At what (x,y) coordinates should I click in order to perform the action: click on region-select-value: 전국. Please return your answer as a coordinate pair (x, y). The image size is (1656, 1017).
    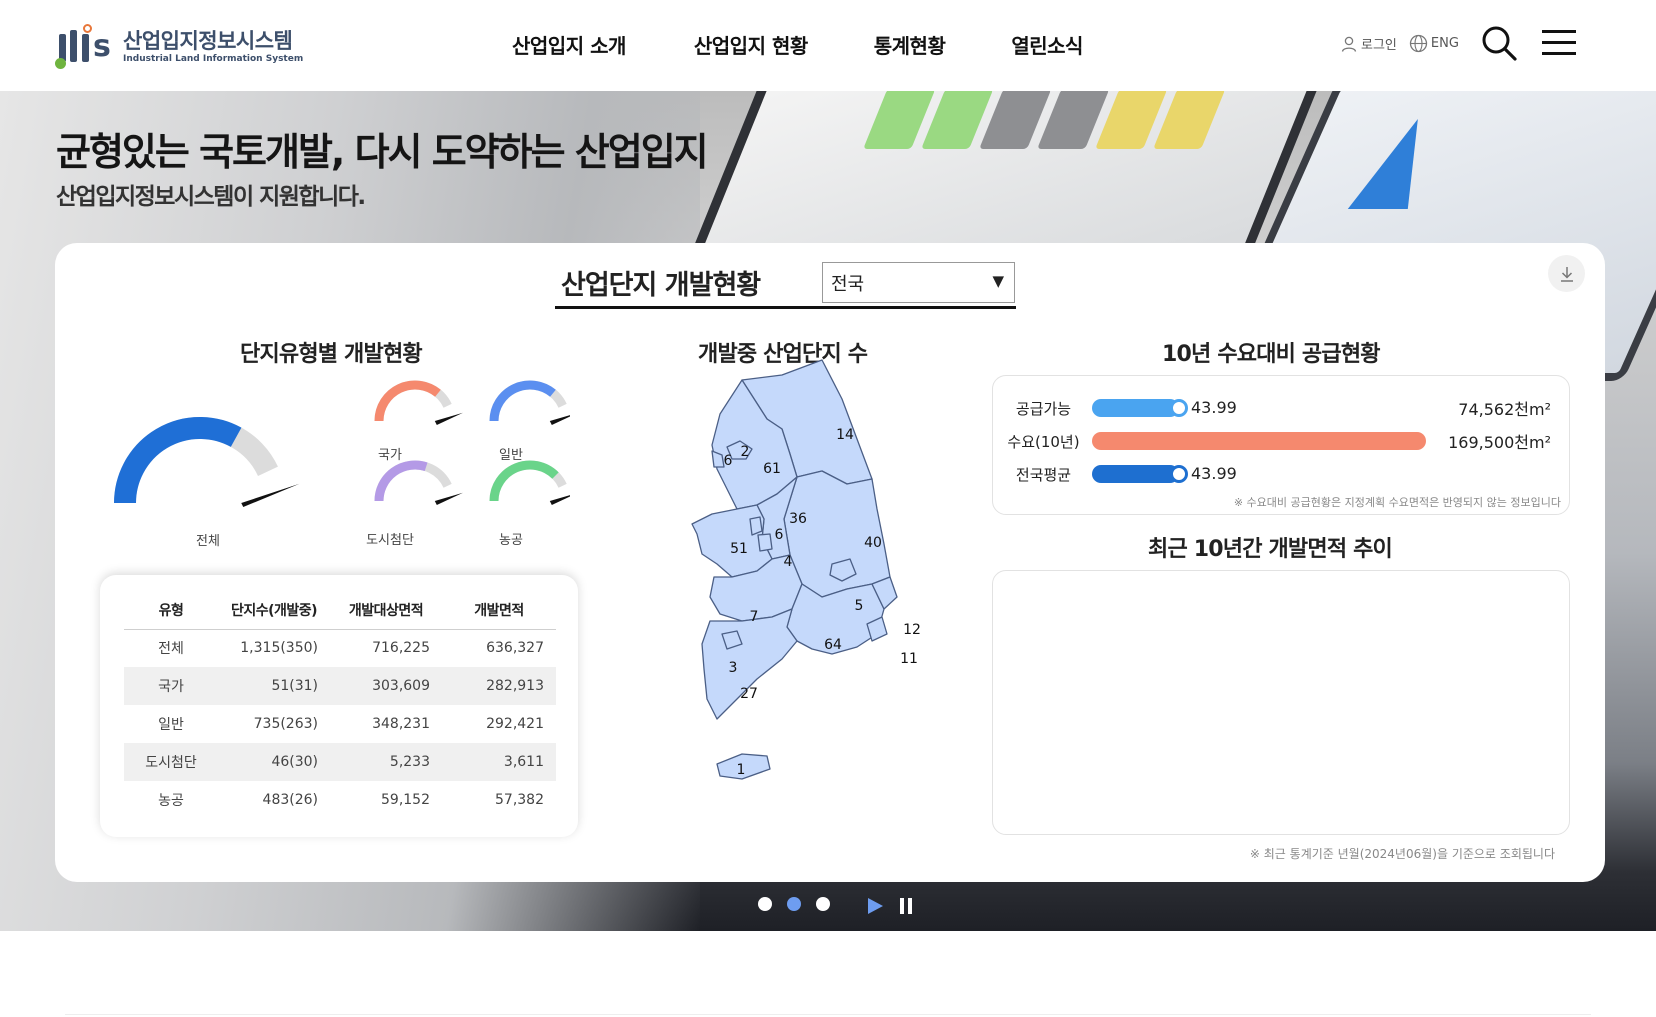
    Looking at the image, I should click on (848, 284).